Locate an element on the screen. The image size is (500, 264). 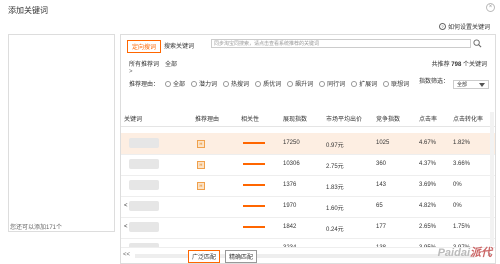
question-icon: ? is located at coordinates (442, 26).